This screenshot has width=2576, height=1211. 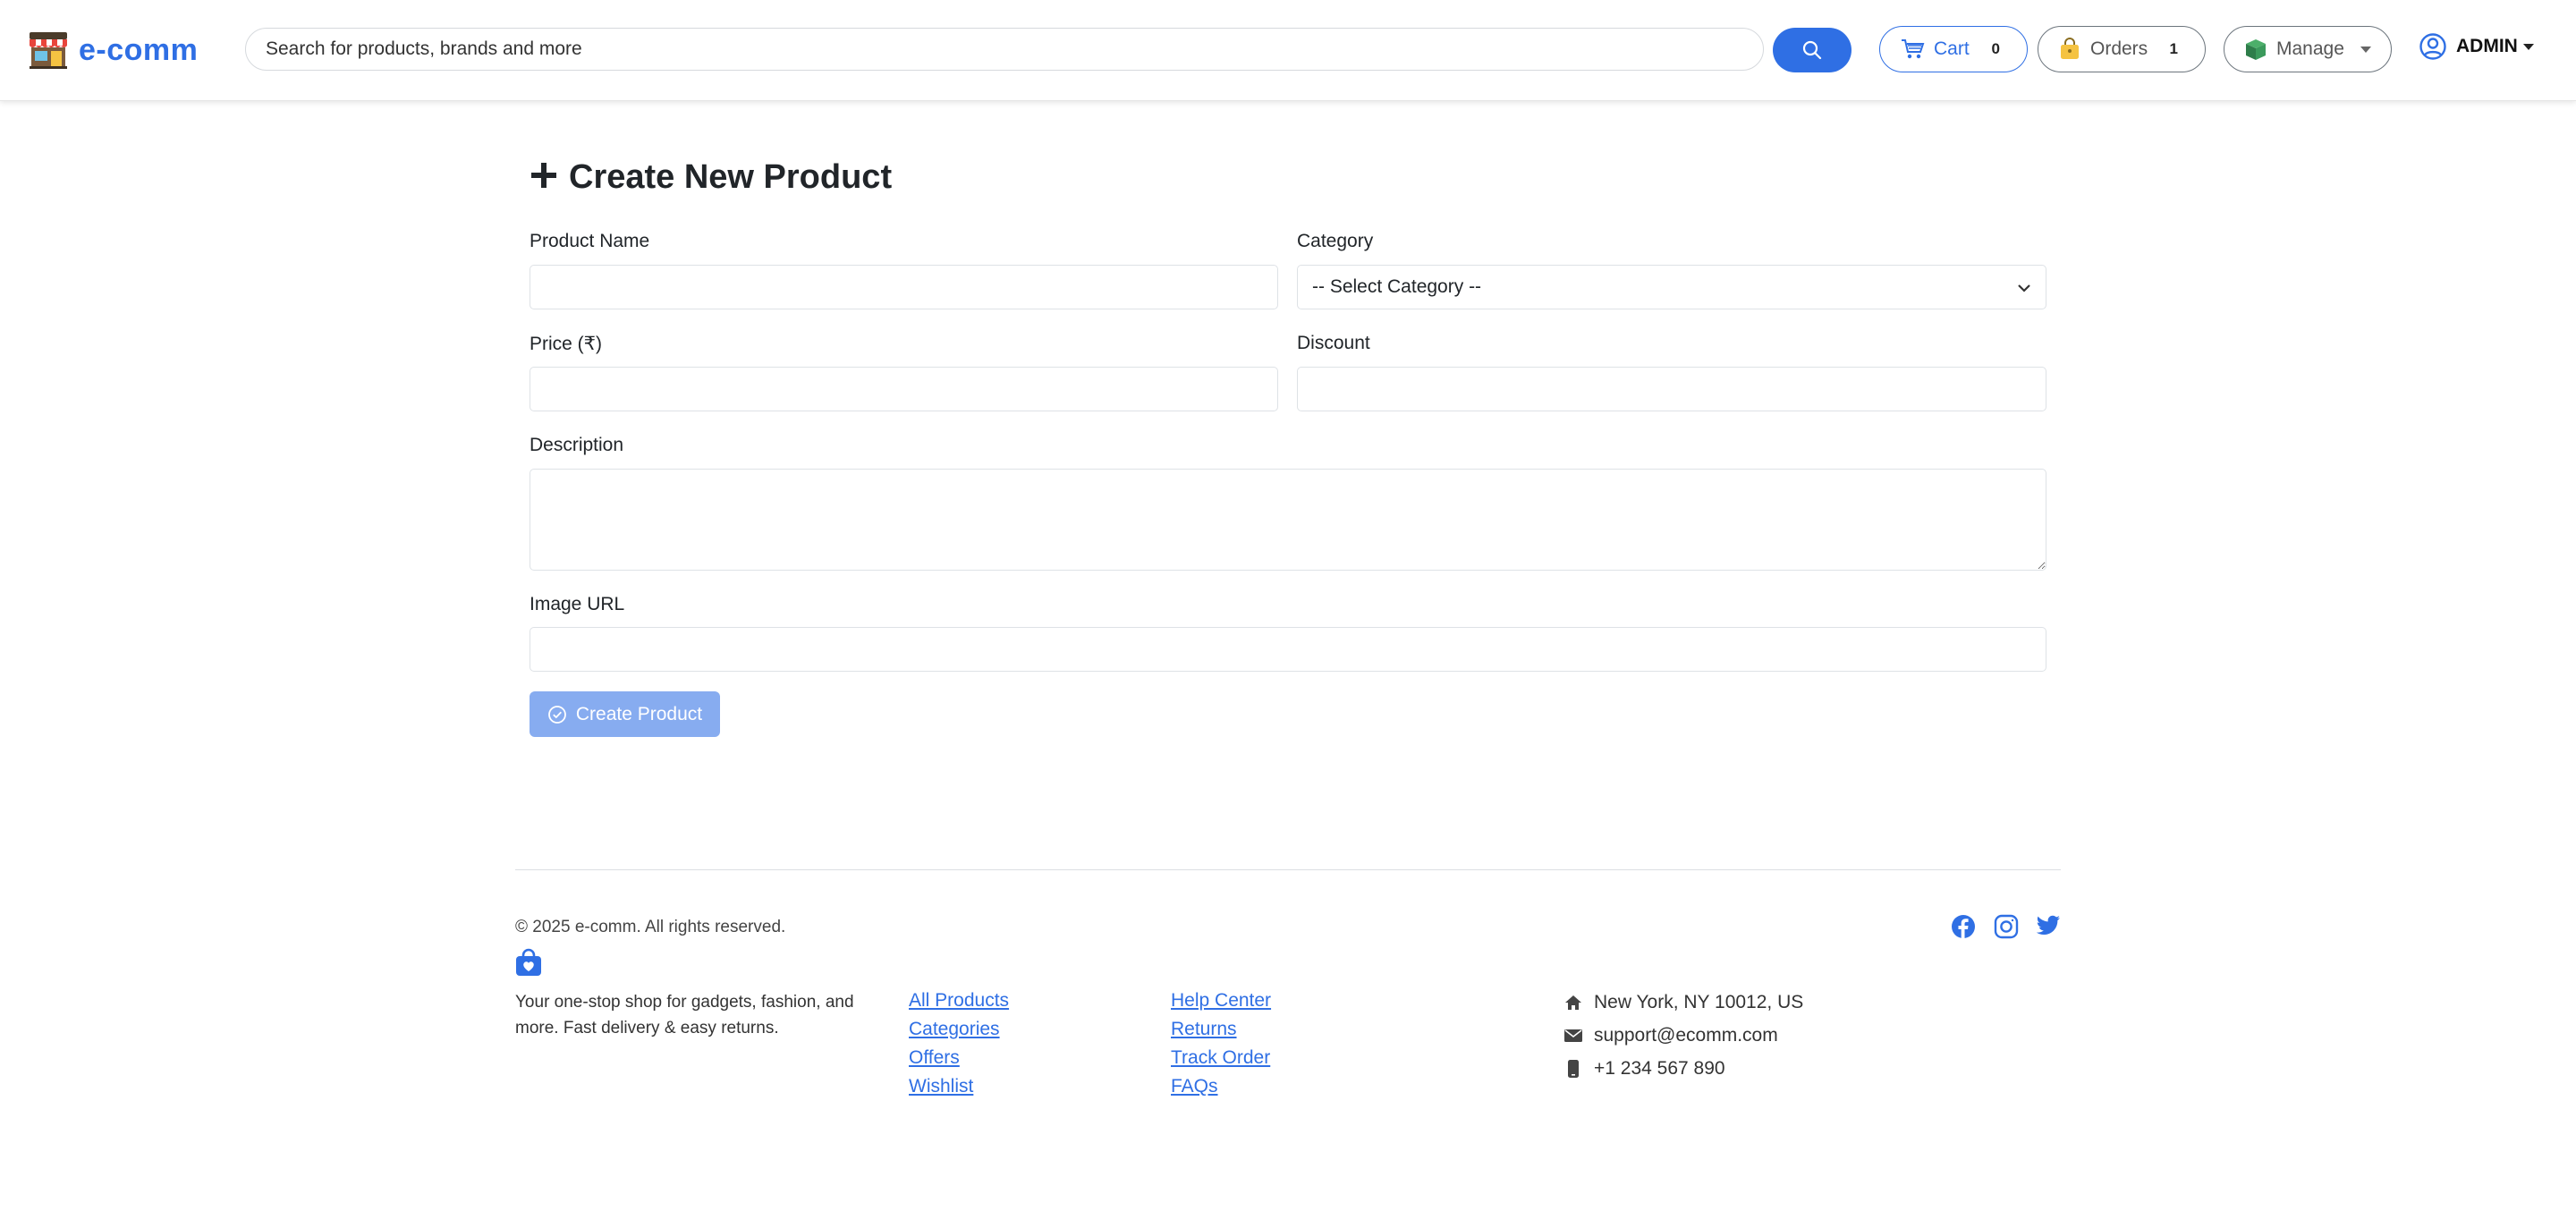 I want to click on footer-divider, so click(x=1288, y=869).